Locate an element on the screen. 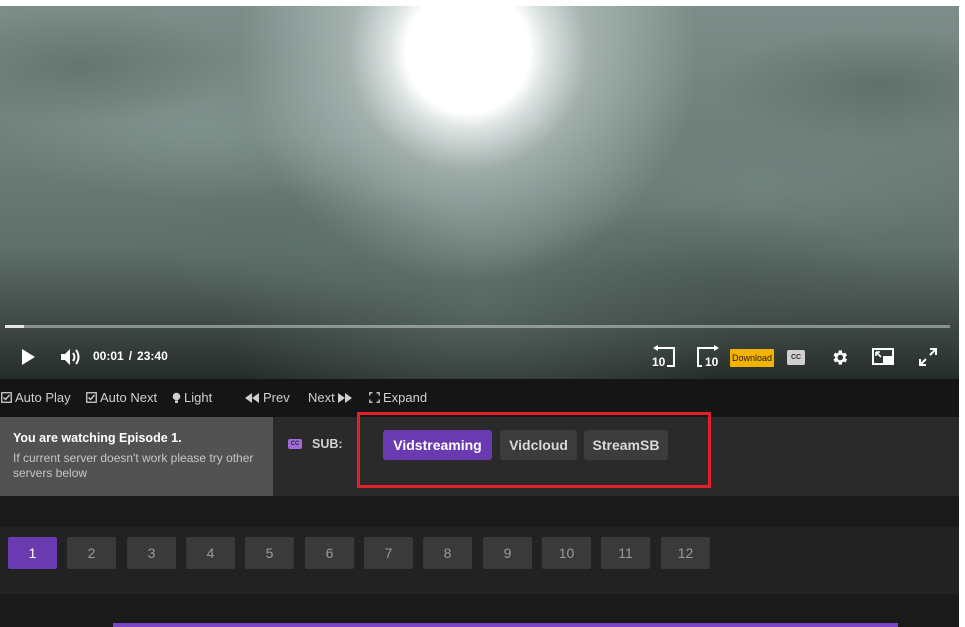 The image size is (965, 627). rewind-10-icon: 10 is located at coordinates (664, 357).